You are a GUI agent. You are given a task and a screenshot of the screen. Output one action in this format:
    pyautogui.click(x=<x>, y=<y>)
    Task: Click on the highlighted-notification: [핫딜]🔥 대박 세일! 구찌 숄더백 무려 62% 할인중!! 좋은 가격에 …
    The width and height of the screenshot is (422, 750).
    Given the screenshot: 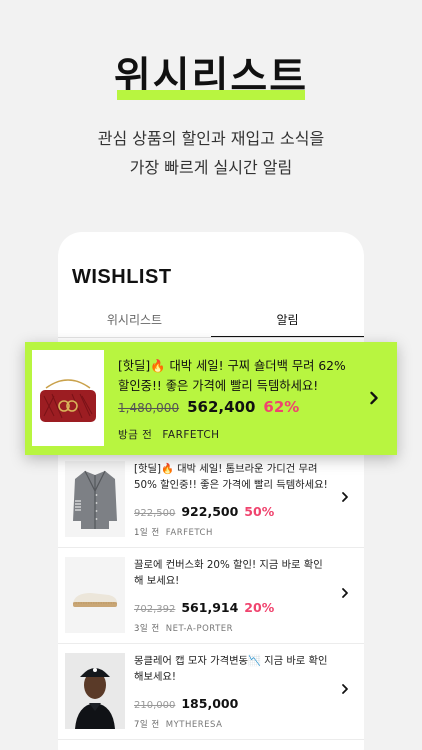 What is the action you would take?
    pyautogui.click(x=211, y=398)
    